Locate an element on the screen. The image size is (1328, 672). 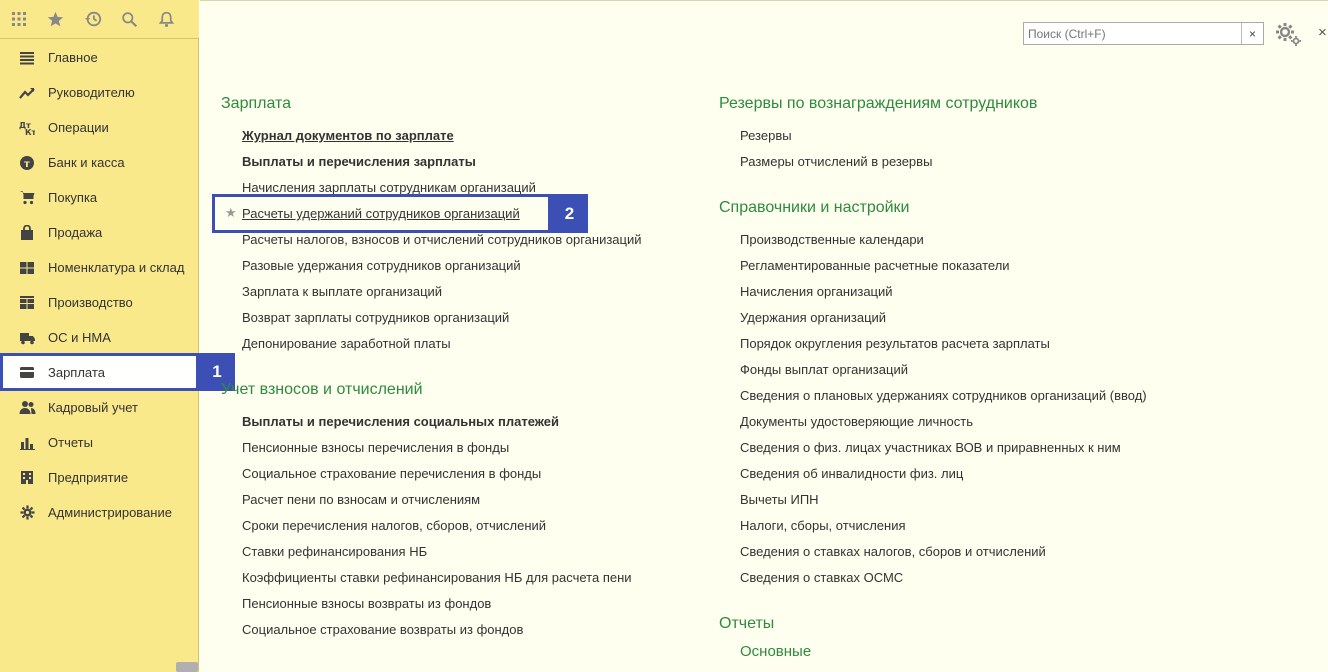
nav-item-warehouse: Номенклатура и склад is located at coordinates (99, 267).